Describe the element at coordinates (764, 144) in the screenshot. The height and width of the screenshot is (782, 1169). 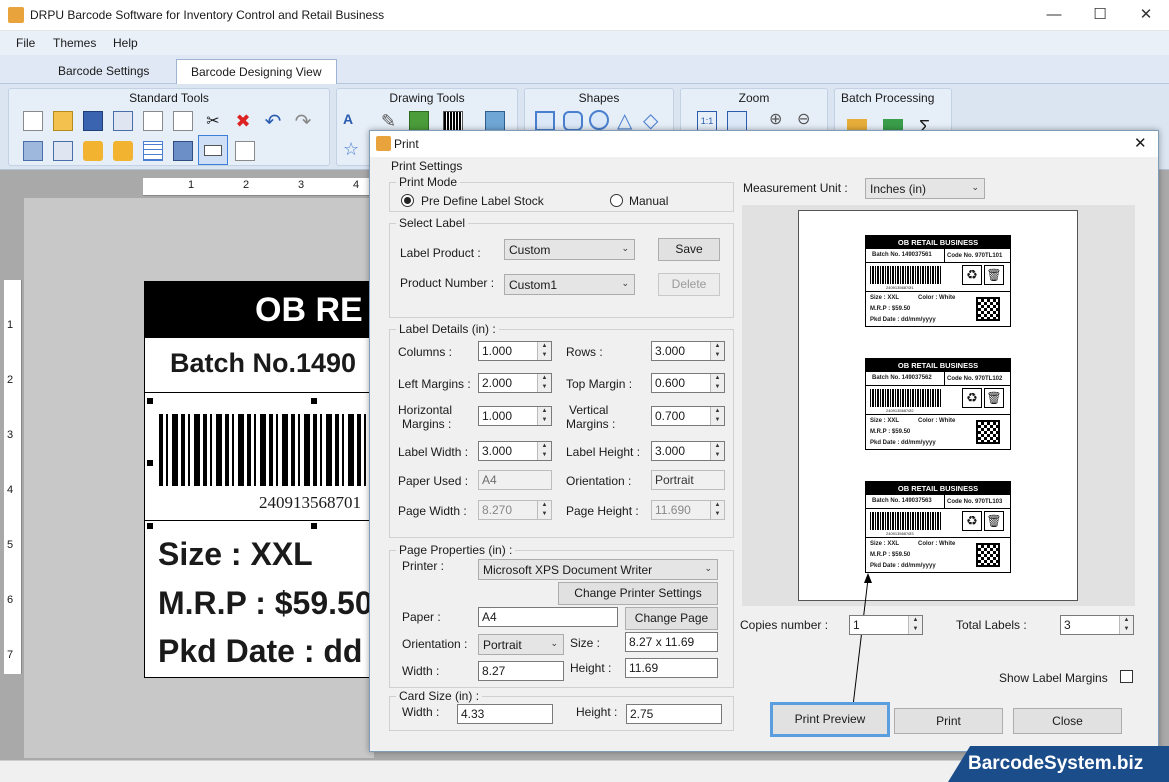
I see `dialog-title-bar: Print ✕` at that location.